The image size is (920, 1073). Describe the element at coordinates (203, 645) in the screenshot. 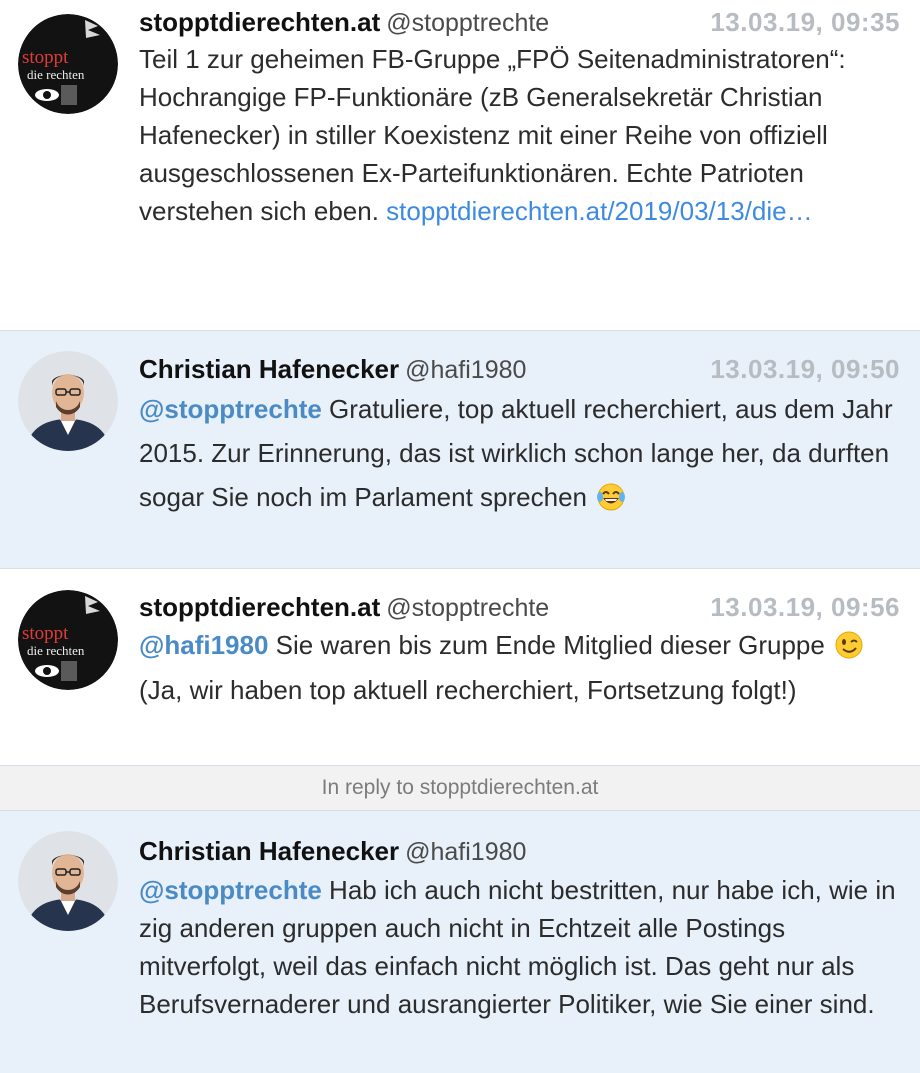

I see `mention-link: @hafi1980` at that location.